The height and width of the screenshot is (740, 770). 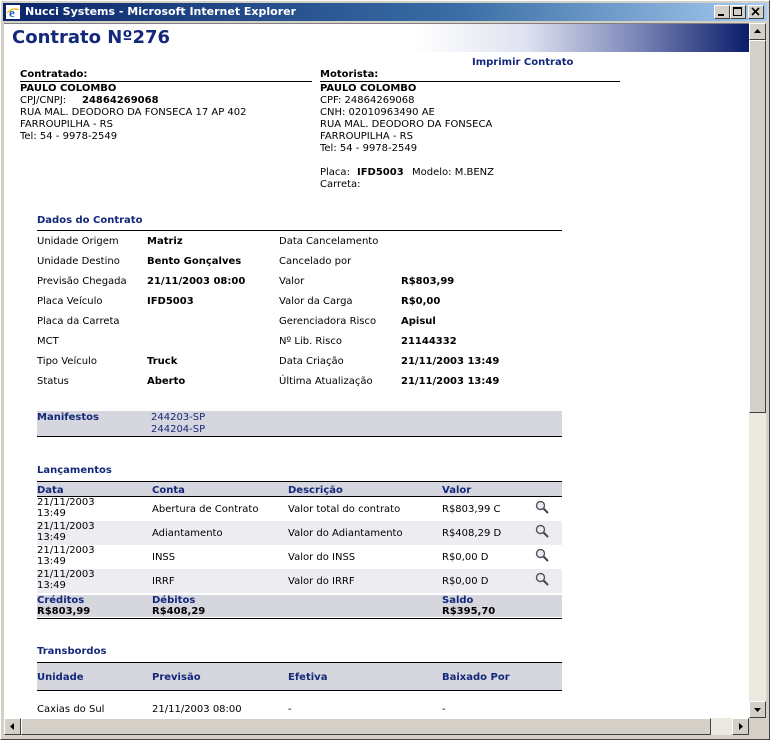 I want to click on col-header-unidade: Unidade, so click(x=60, y=677).